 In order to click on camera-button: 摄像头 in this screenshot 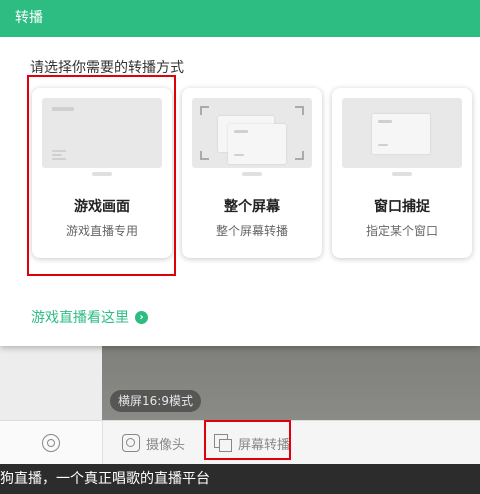, I will do `click(153, 443)`.